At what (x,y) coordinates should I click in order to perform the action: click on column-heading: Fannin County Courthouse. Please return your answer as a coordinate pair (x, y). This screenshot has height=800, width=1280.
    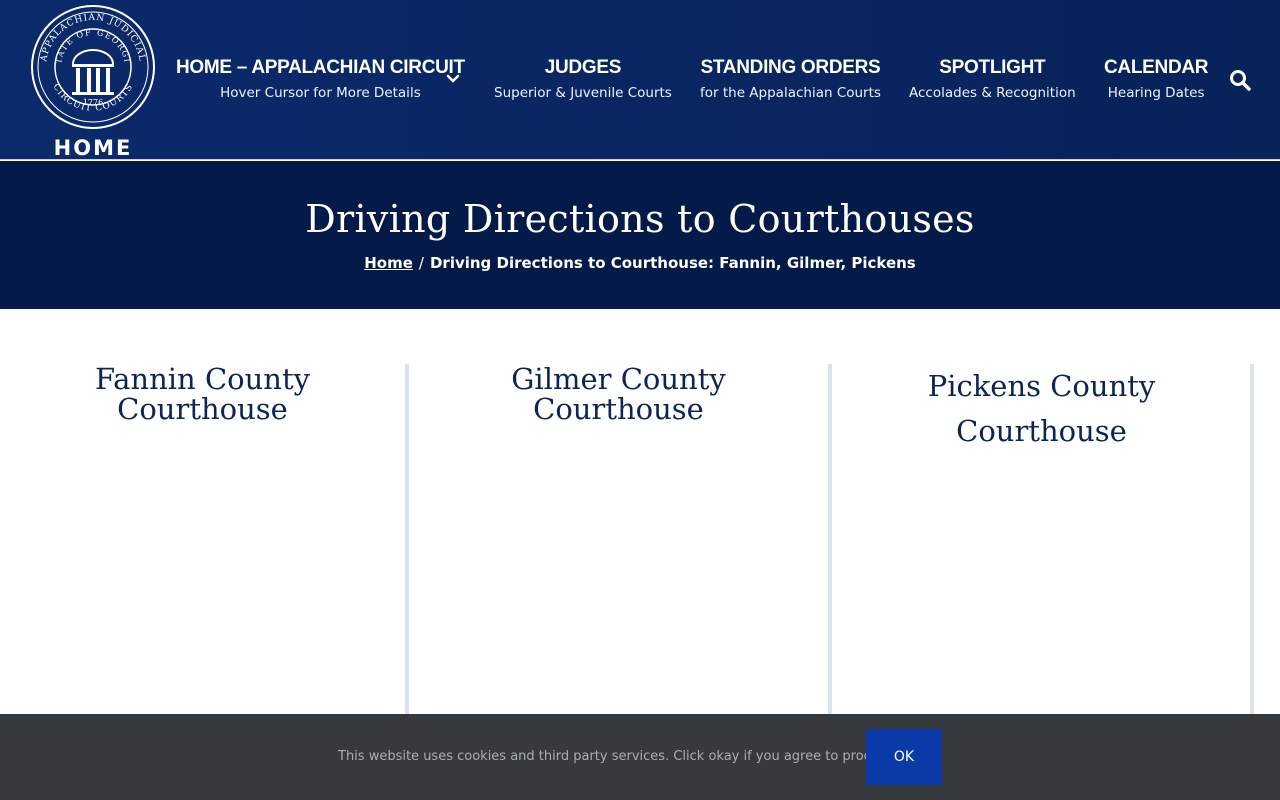
    Looking at the image, I should click on (202, 394).